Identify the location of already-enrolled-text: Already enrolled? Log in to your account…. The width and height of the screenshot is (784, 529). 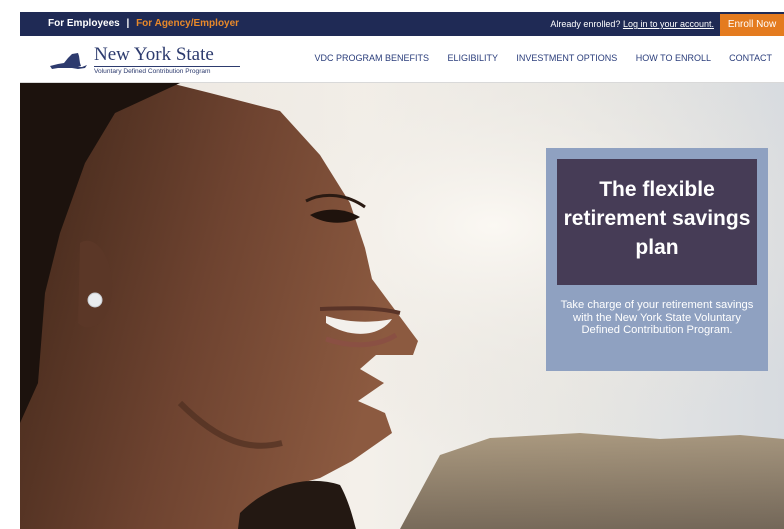
(632, 24).